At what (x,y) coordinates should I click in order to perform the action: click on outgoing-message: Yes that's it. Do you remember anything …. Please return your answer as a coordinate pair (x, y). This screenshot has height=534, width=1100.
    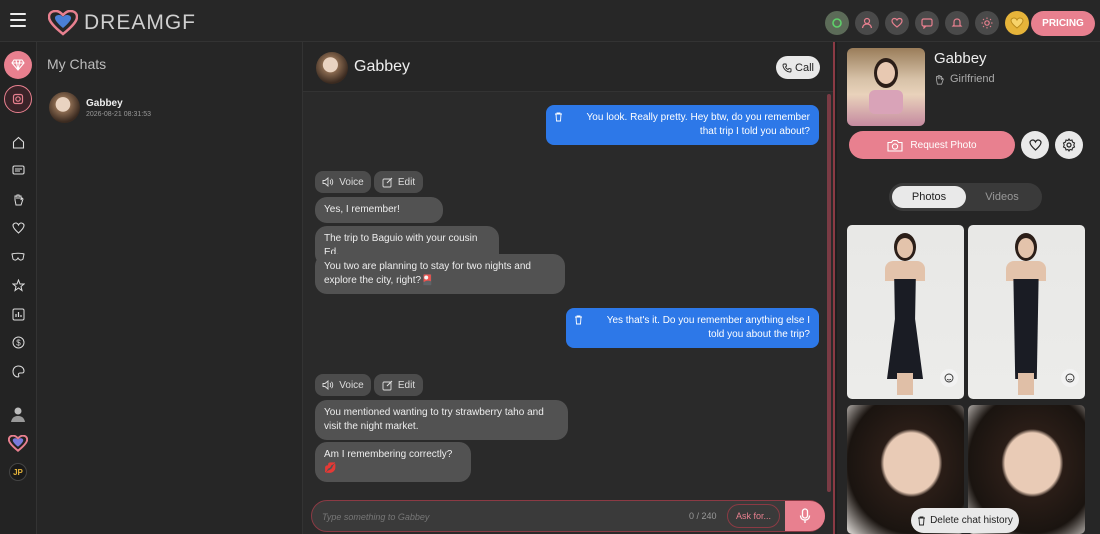
    Looking at the image, I should click on (692, 328).